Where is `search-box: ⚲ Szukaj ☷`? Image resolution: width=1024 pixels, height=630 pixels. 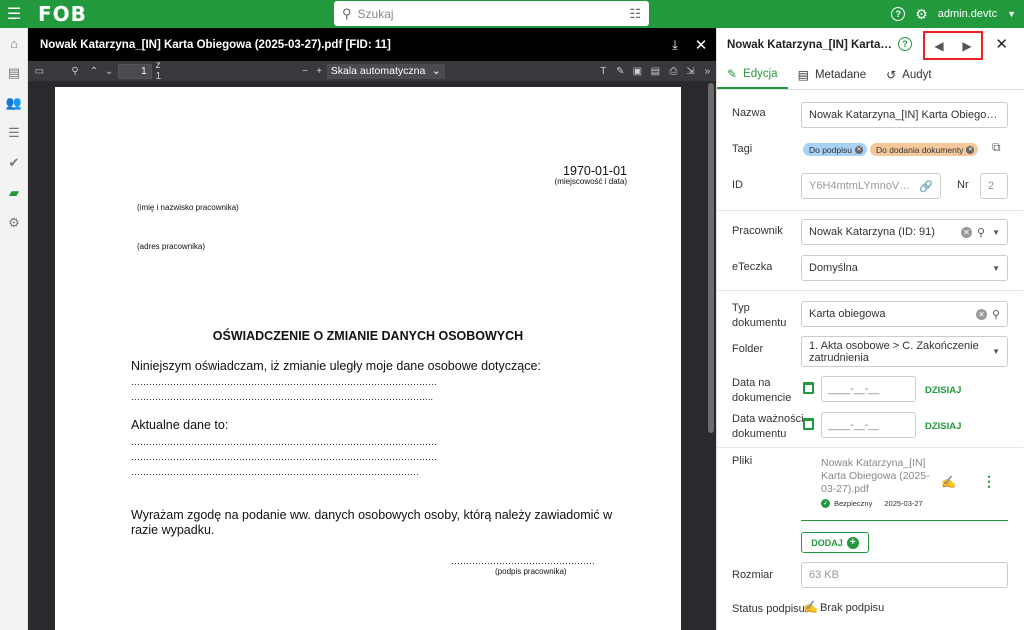
search-box: ⚲ Szukaj ☷ is located at coordinates (491, 13).